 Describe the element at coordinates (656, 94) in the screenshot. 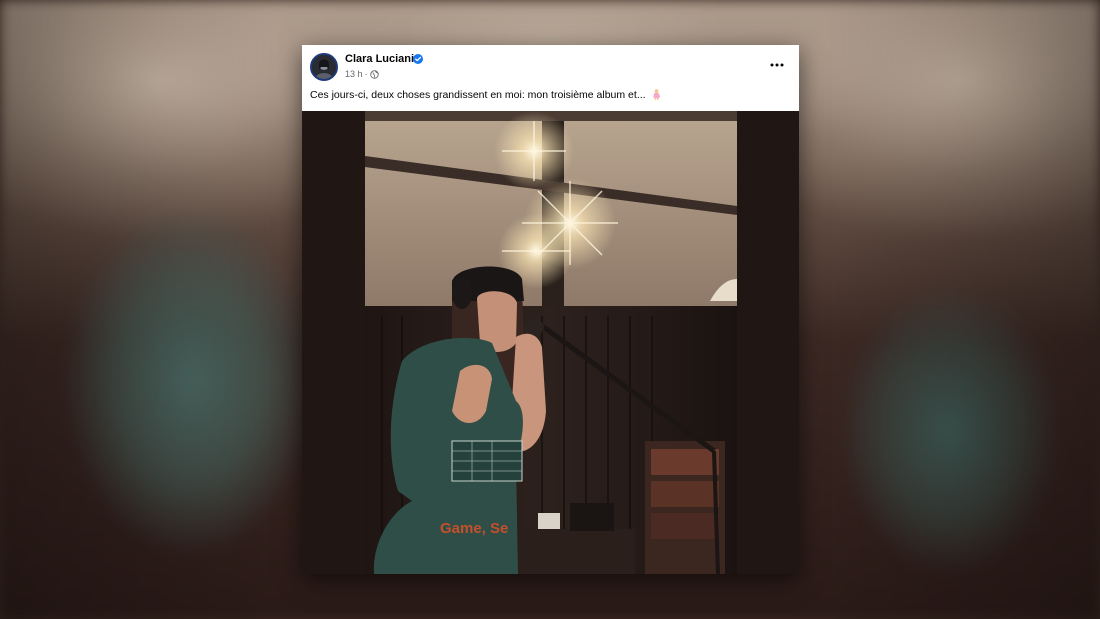

I see `pregnant-woman-emoji` at that location.